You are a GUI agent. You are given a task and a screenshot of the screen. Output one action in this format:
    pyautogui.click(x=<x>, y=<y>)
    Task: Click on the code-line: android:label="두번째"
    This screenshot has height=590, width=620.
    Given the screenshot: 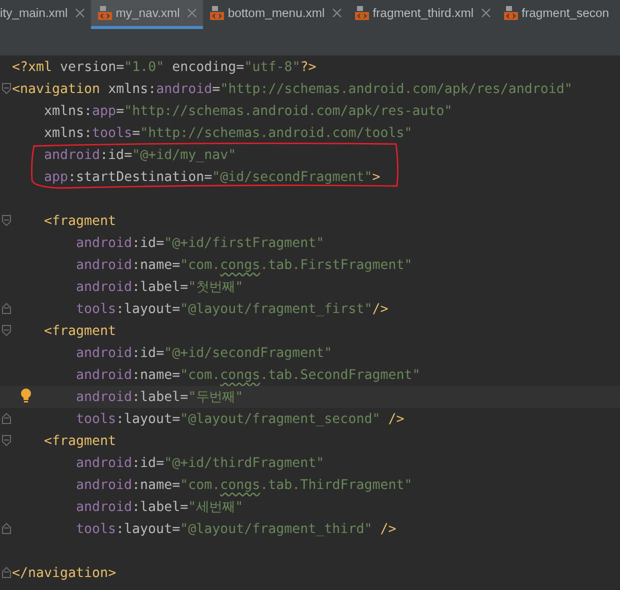 What is the action you would take?
    pyautogui.click(x=160, y=397)
    